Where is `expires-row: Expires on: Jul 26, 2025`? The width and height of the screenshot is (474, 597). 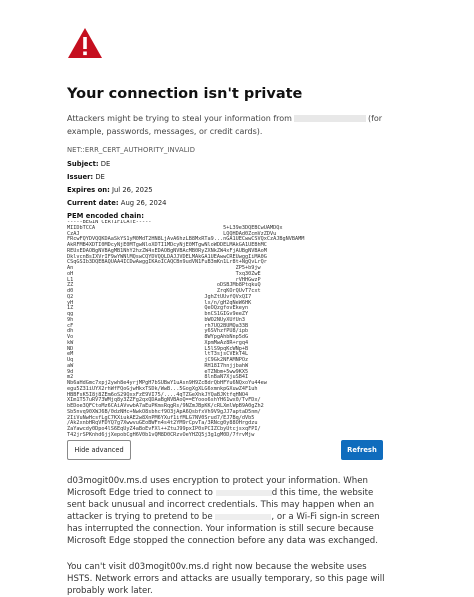 expires-row: Expires on: Jul 26, 2025 is located at coordinates (110, 190).